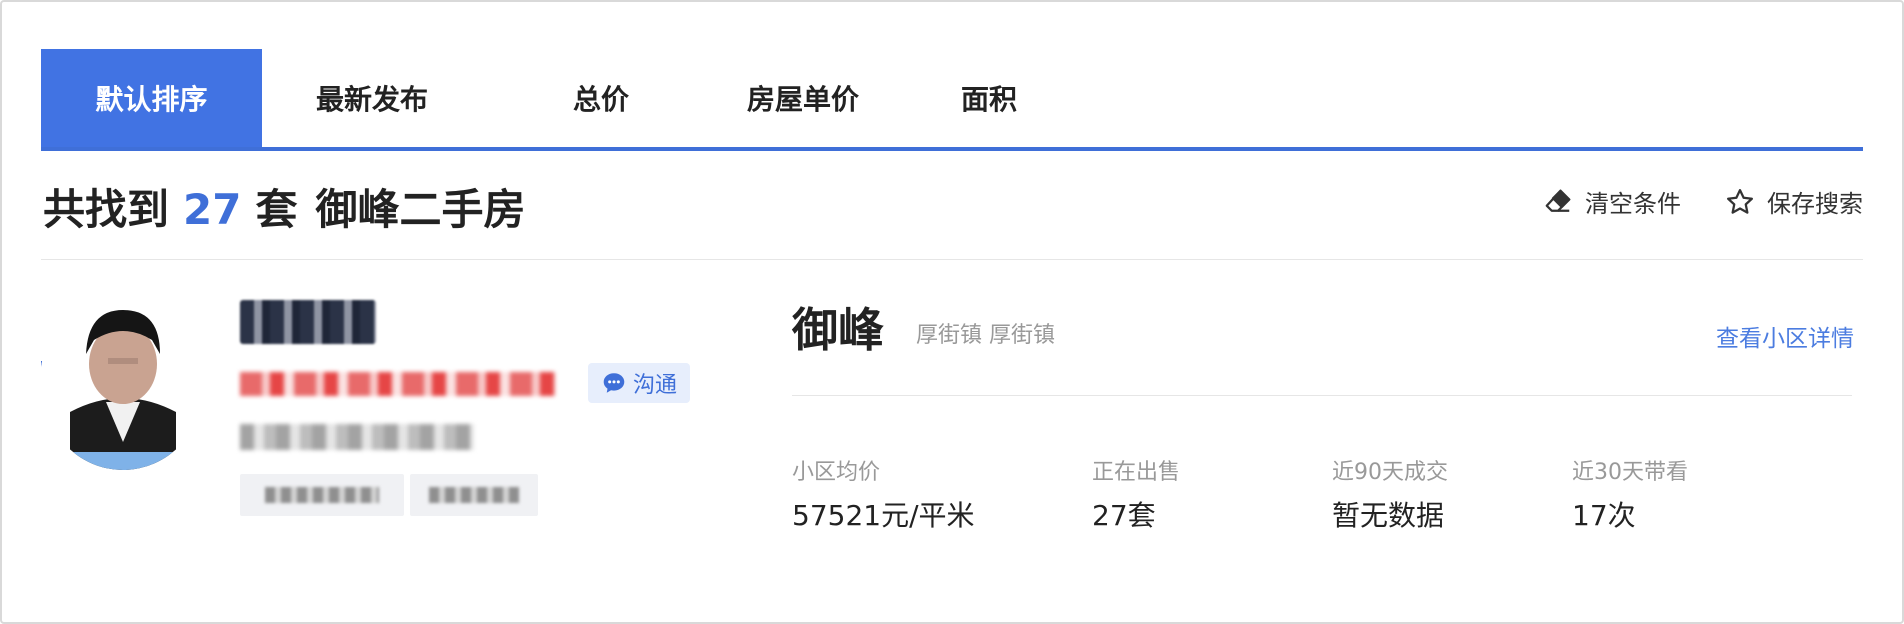 The image size is (1904, 624). Describe the element at coordinates (357, 437) in the screenshot. I see `agent-info-redacted` at that location.